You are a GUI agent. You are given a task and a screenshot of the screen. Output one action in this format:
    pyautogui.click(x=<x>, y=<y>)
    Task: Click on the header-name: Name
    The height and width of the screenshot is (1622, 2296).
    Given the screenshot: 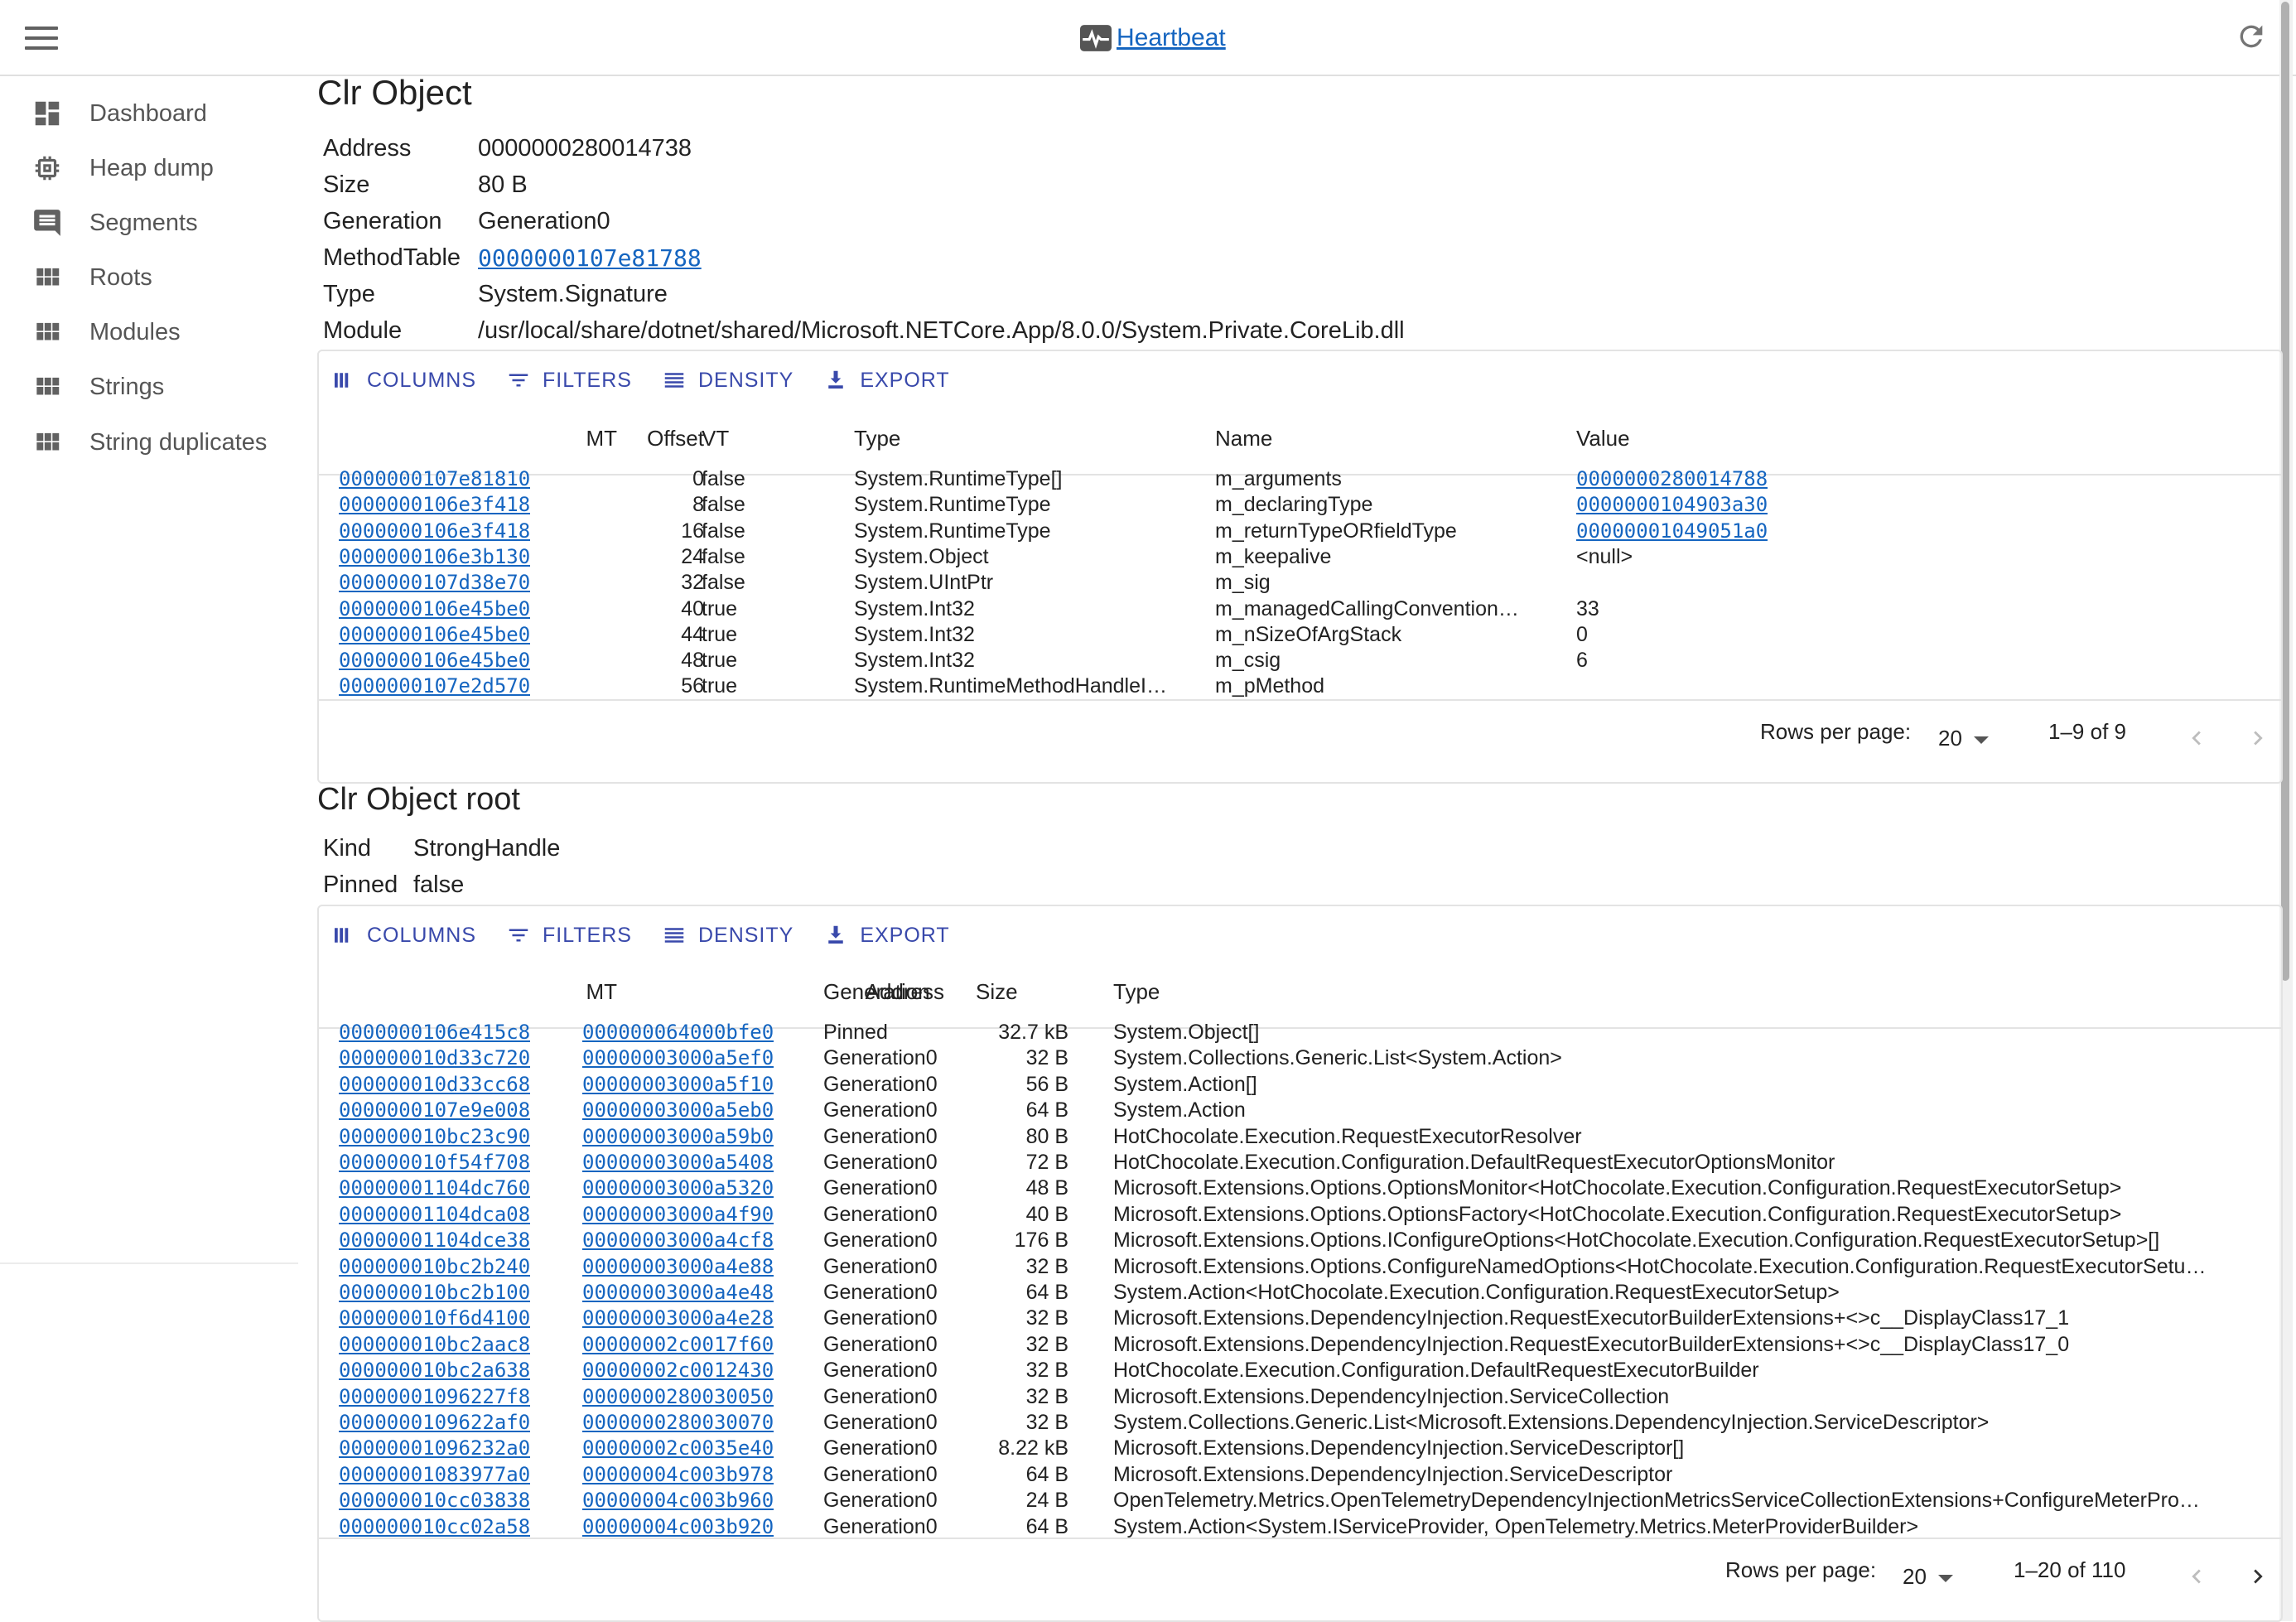 What is the action you would take?
    pyautogui.click(x=1243, y=439)
    